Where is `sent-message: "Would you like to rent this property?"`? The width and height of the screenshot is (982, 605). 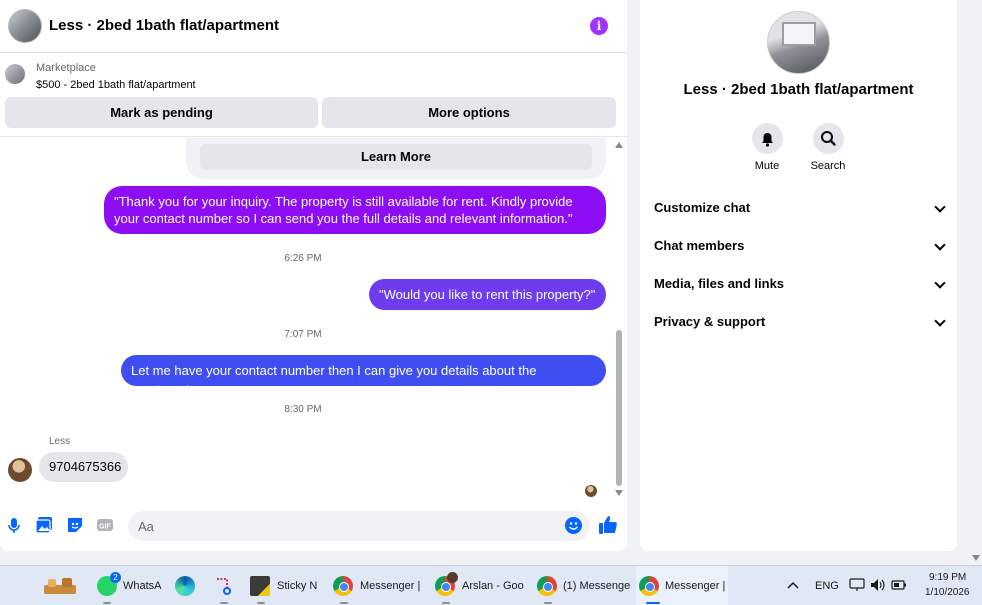
sent-message: "Would you like to rent this property?" is located at coordinates (487, 294).